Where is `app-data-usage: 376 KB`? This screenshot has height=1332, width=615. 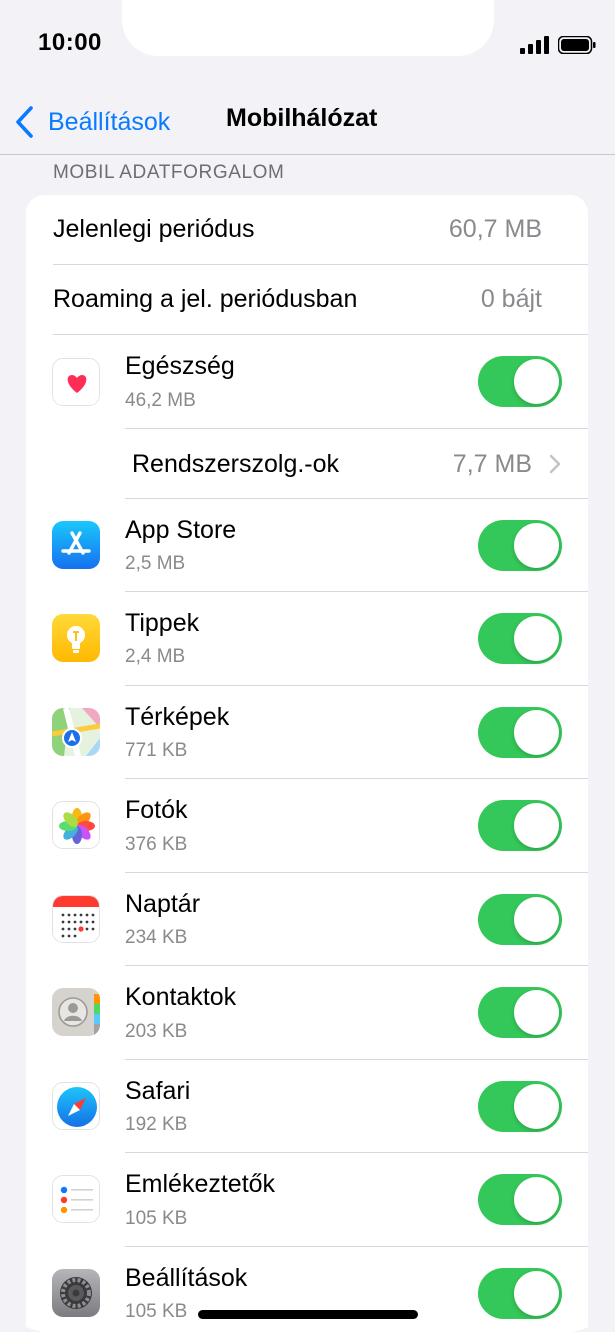 app-data-usage: 376 KB is located at coordinates (156, 844).